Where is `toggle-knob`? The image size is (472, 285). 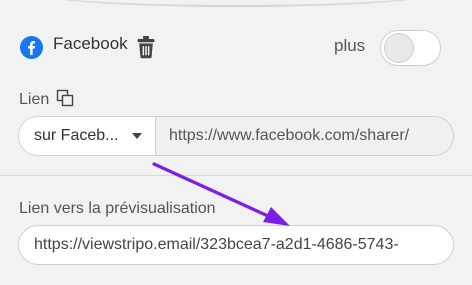 toggle-knob is located at coordinates (399, 48).